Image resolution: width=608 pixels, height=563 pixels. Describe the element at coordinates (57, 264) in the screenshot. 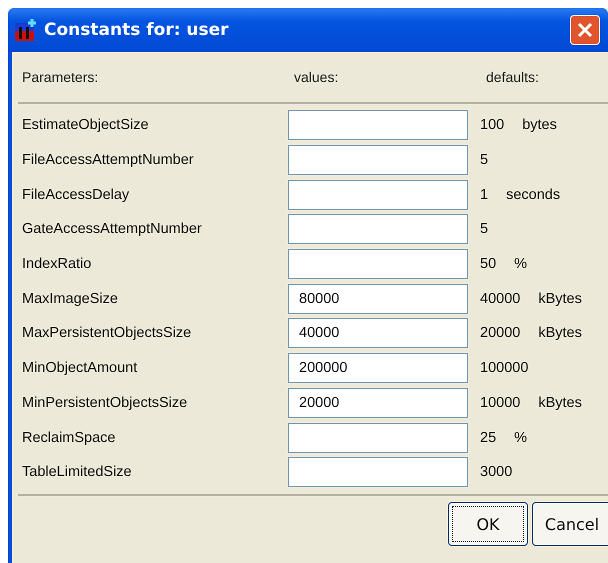

I see `parameter-label: IndexRatio` at that location.